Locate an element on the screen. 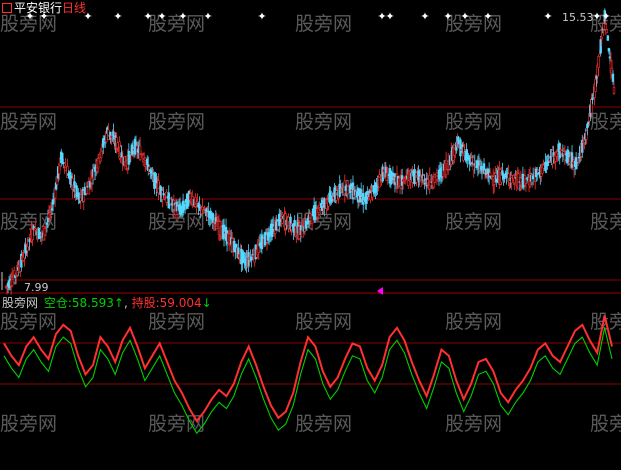  price-high-label: 15.53 is located at coordinates (578, 17).